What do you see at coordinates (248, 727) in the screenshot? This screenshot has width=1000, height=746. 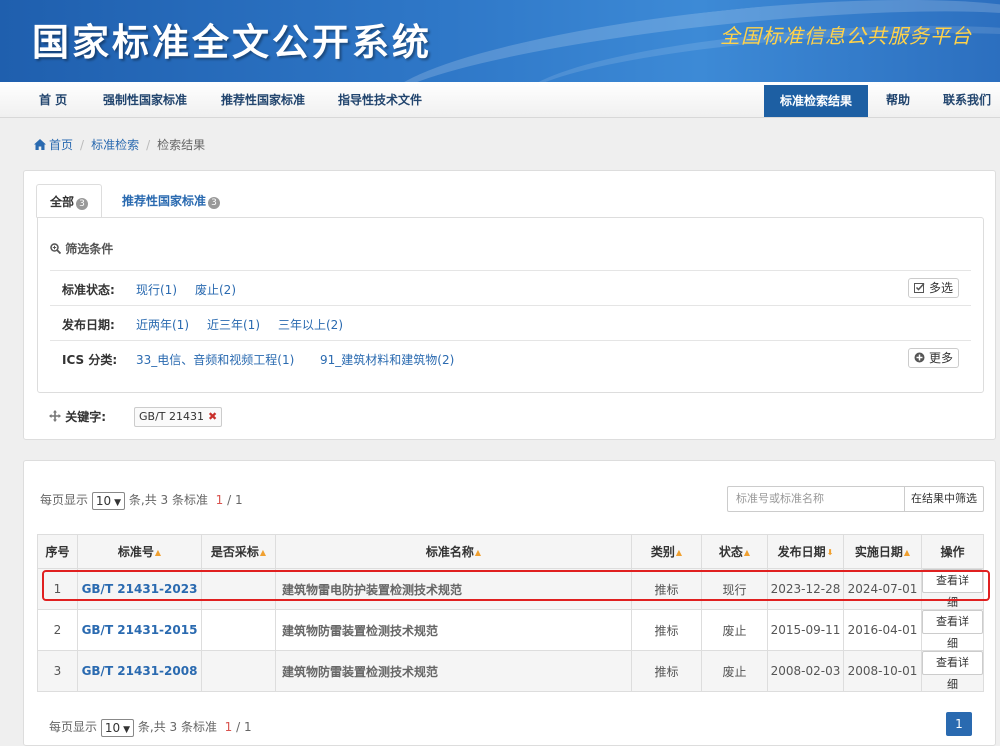 I see `pager-pages: 1` at bounding box center [248, 727].